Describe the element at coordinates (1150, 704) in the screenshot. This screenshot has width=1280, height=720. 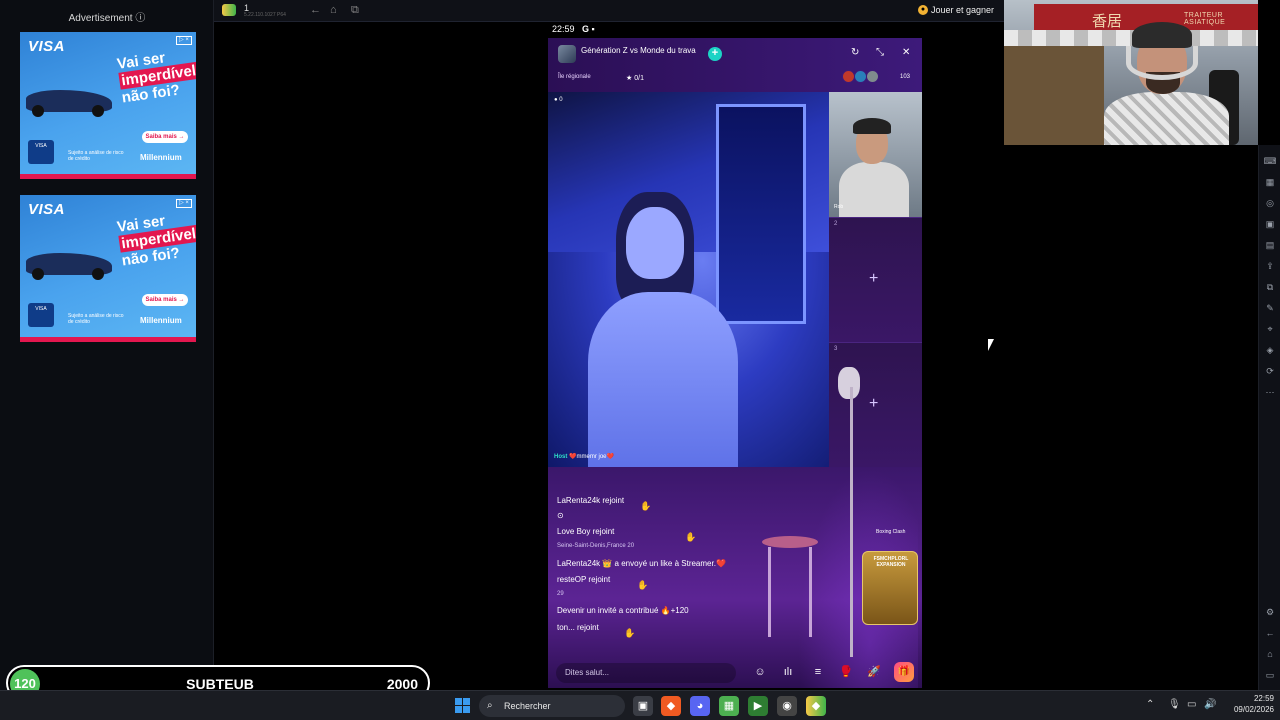
I see `tray-overflow-icon: ⌃` at that location.